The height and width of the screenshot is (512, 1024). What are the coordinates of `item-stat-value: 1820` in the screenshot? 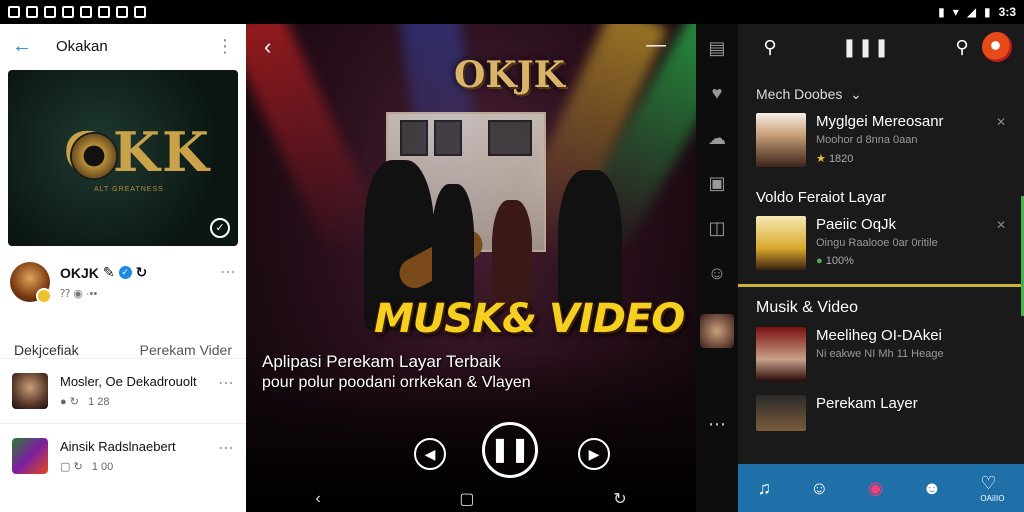 It's located at (841, 159).